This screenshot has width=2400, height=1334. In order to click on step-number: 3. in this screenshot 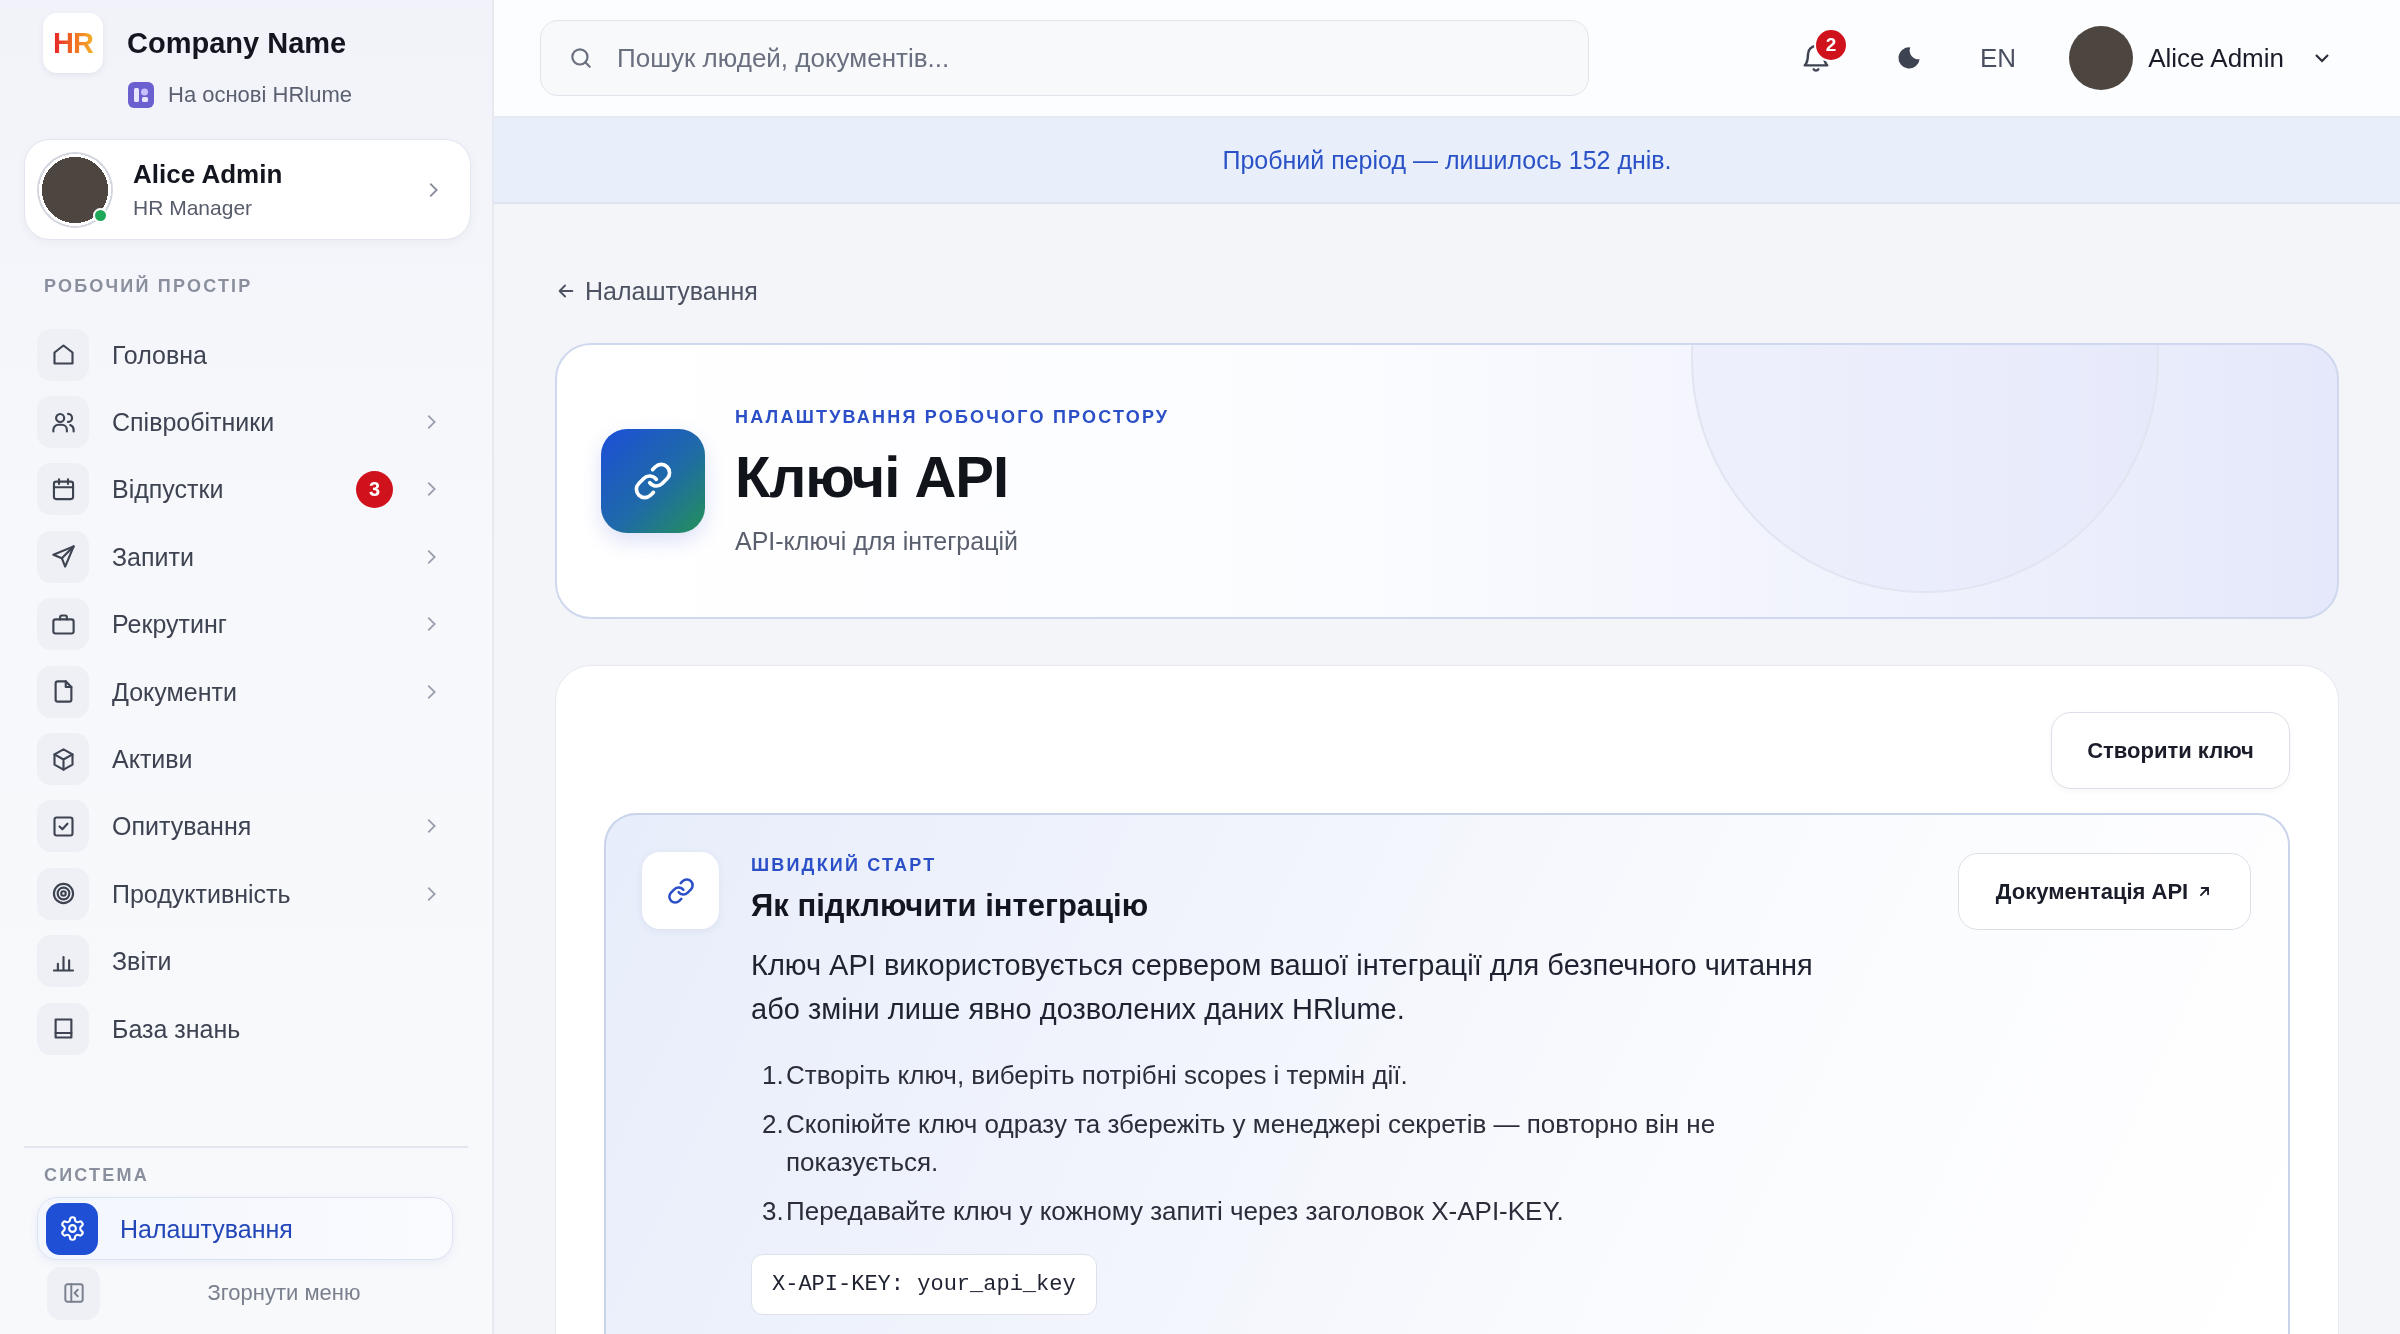, I will do `click(773, 1211)`.